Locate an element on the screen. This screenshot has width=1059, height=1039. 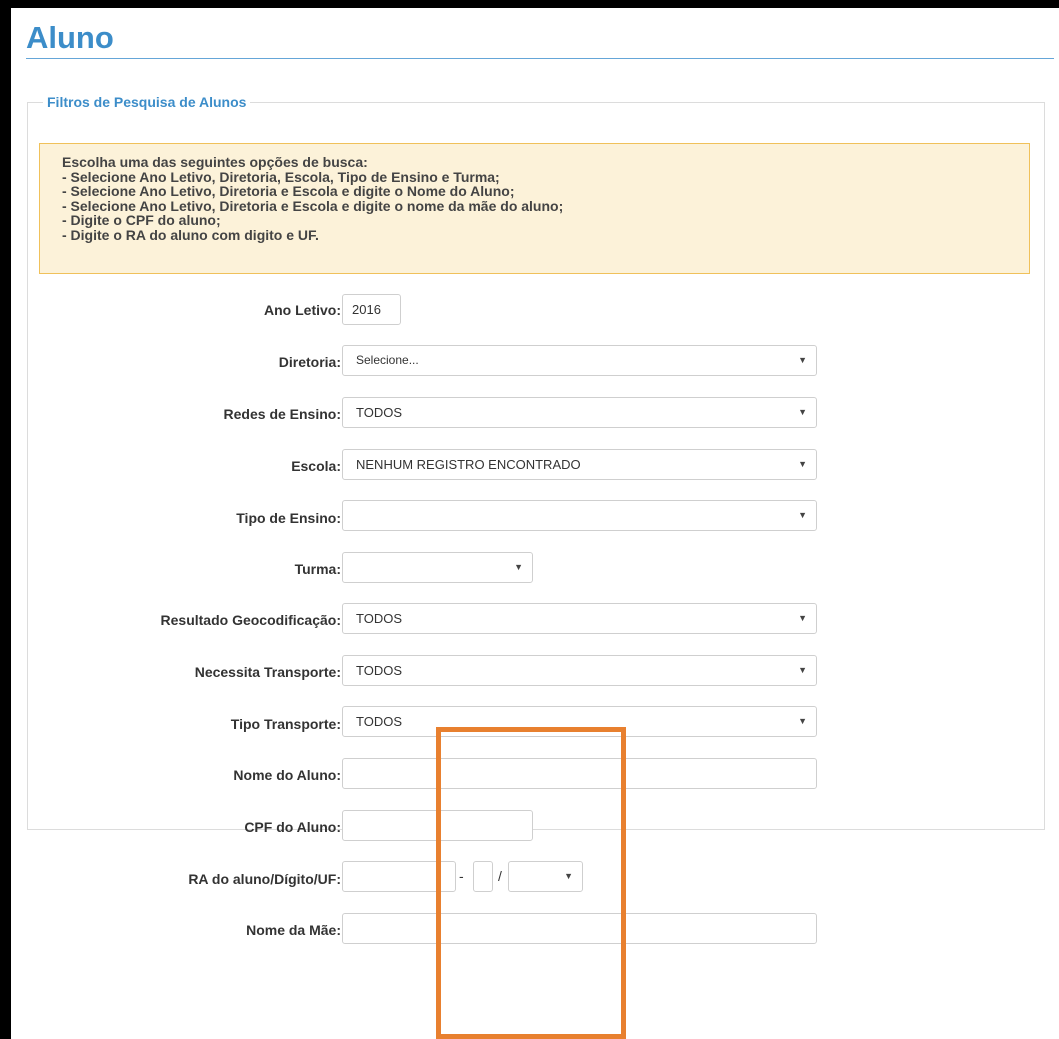
page-title: Aluno is located at coordinates (70, 37).